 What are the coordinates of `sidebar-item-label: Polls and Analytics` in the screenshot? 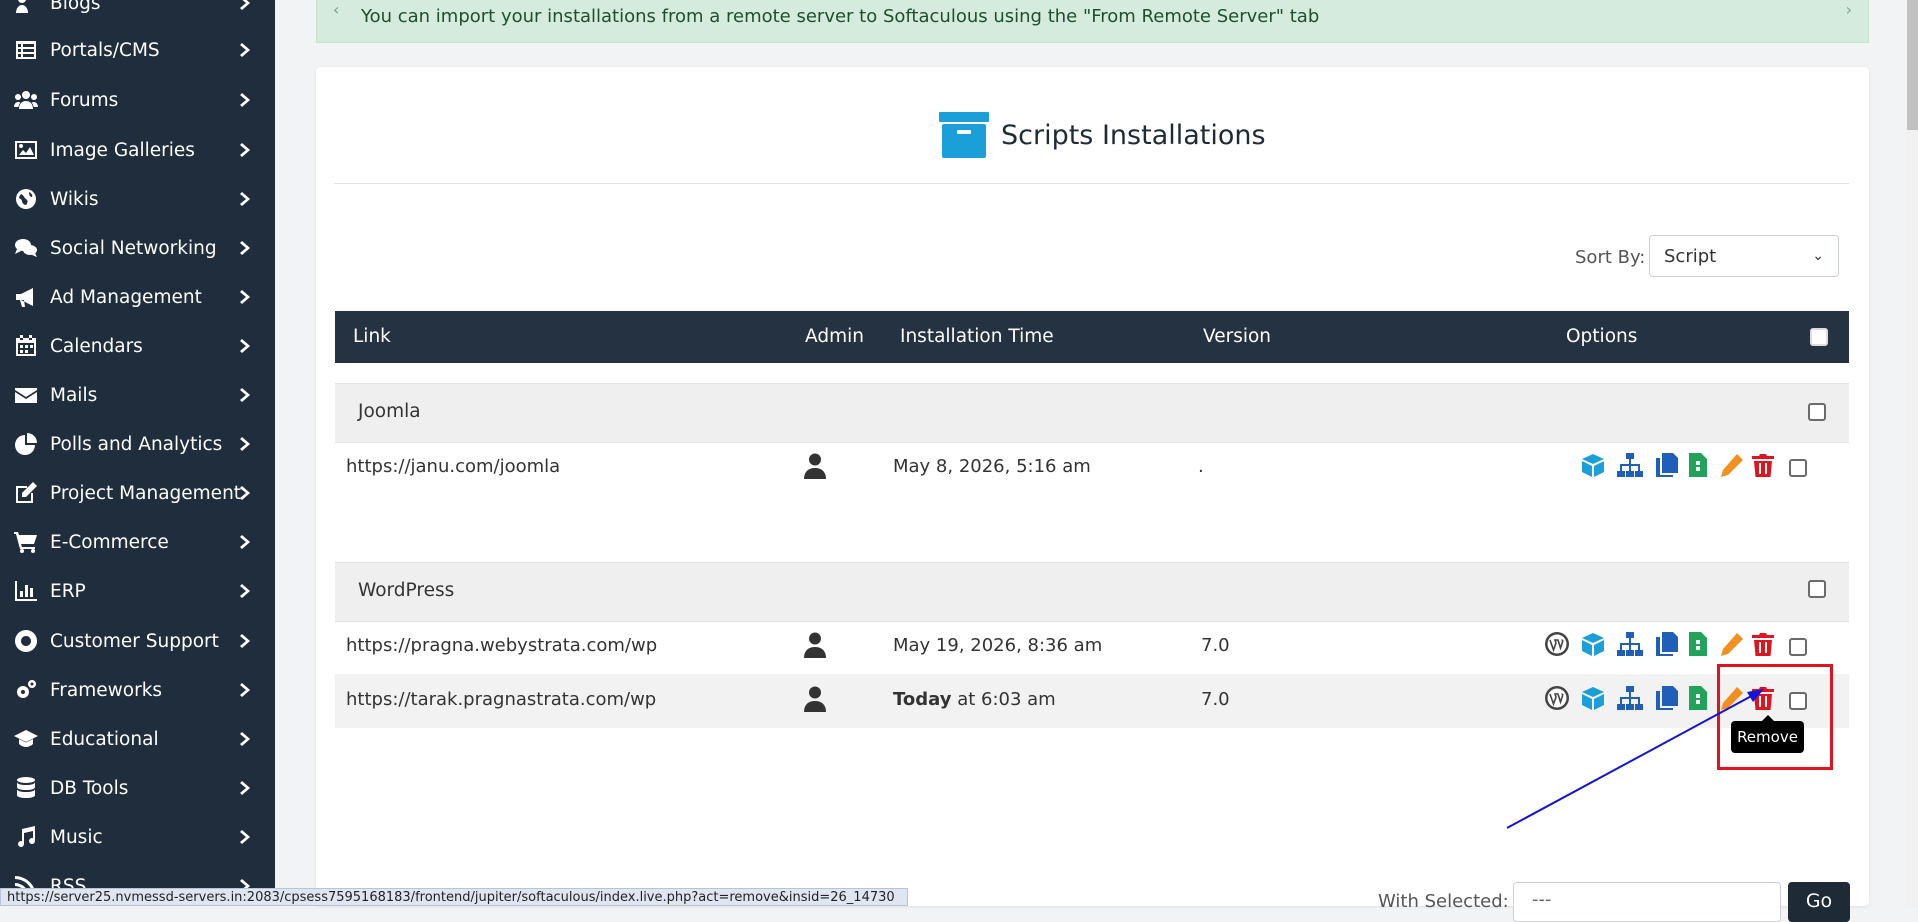 It's located at (136, 444).